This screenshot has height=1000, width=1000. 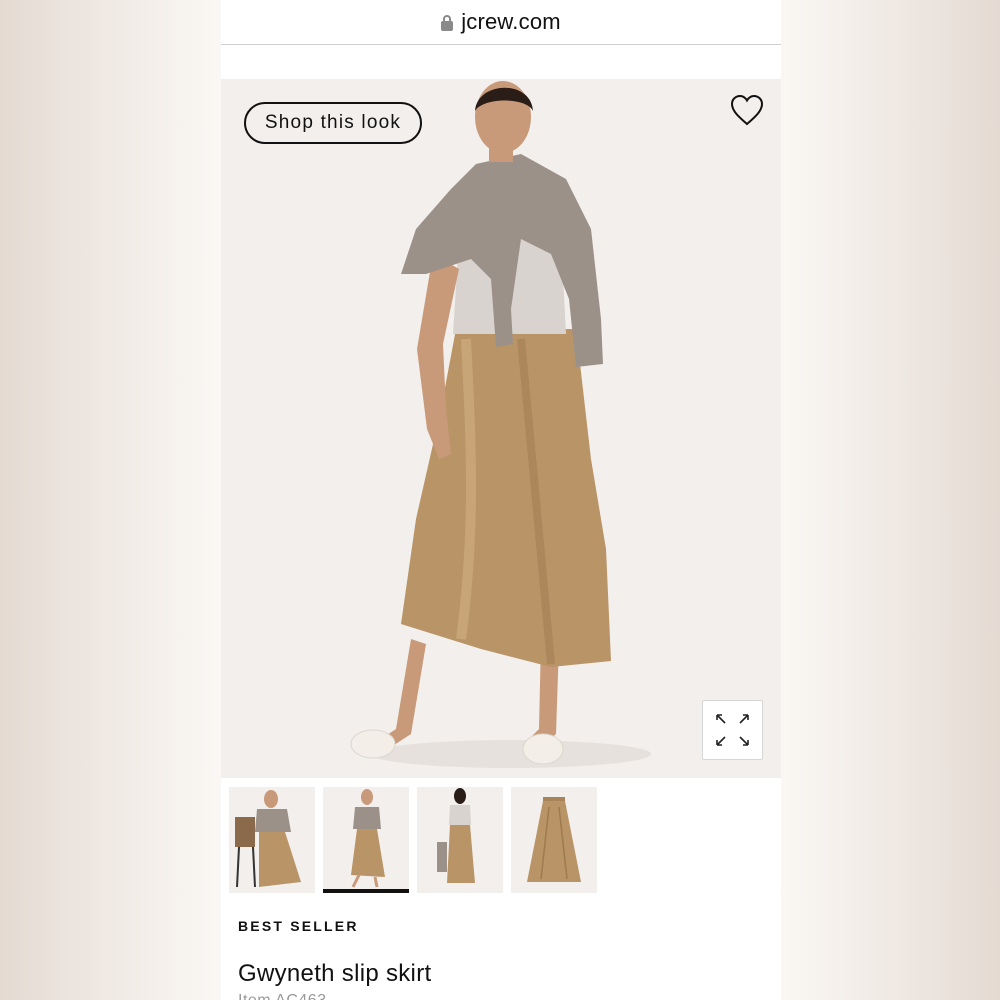 I want to click on best-seller-badge: BEST SELLER, so click(x=298, y=926).